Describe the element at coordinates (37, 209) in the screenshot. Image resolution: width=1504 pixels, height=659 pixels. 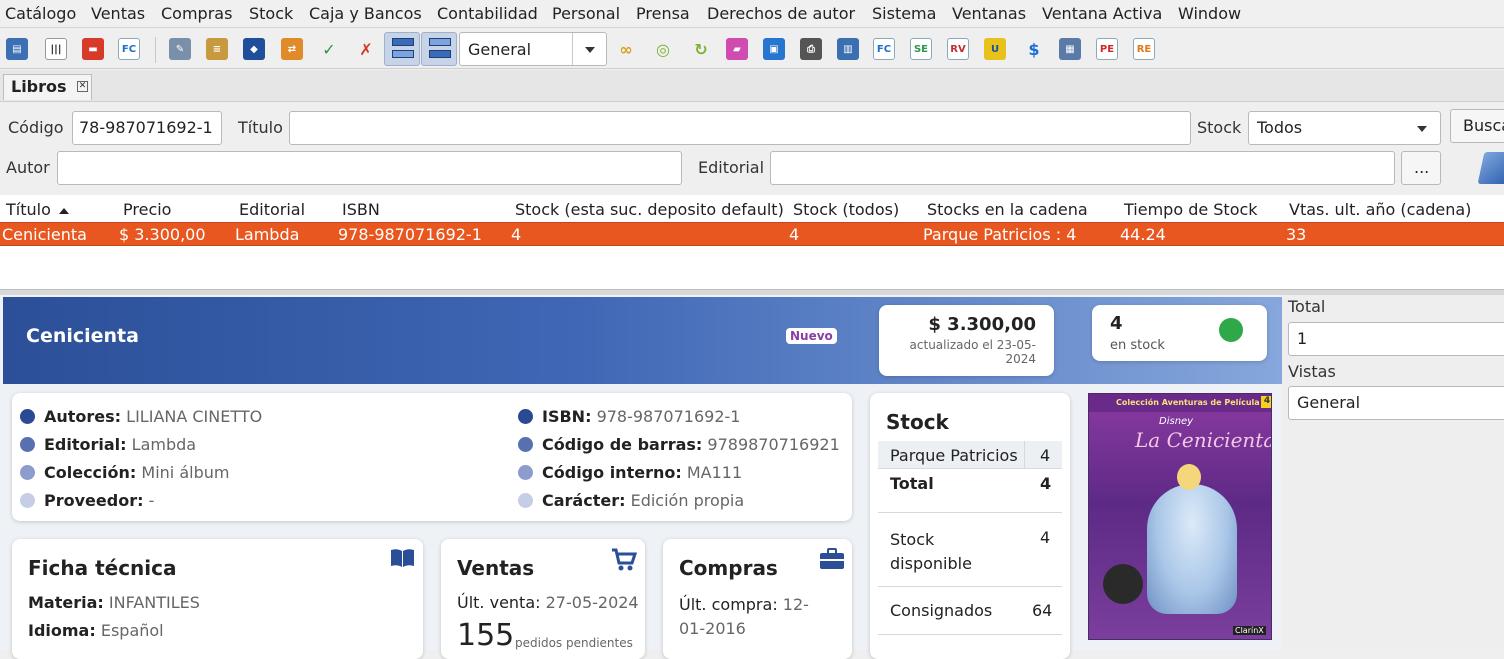
I see `column-header-titulo: Título` at that location.